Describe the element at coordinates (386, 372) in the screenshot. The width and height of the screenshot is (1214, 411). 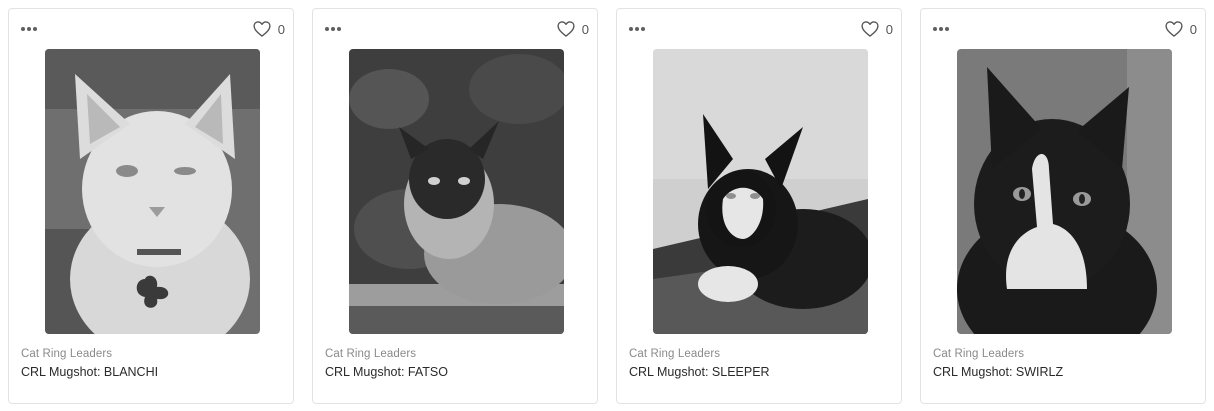
I see `product-title: CRL Mugshot: FATSO` at that location.